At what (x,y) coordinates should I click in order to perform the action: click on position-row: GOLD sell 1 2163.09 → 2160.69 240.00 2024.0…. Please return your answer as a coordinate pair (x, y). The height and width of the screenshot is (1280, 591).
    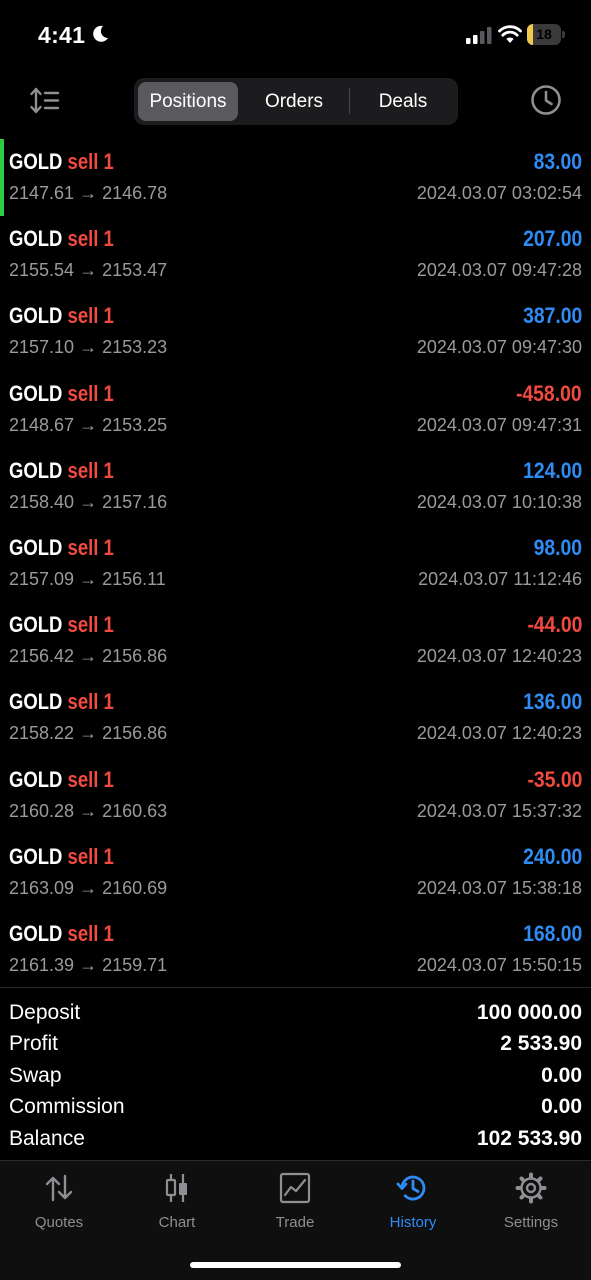
    Looking at the image, I should click on (295, 872).